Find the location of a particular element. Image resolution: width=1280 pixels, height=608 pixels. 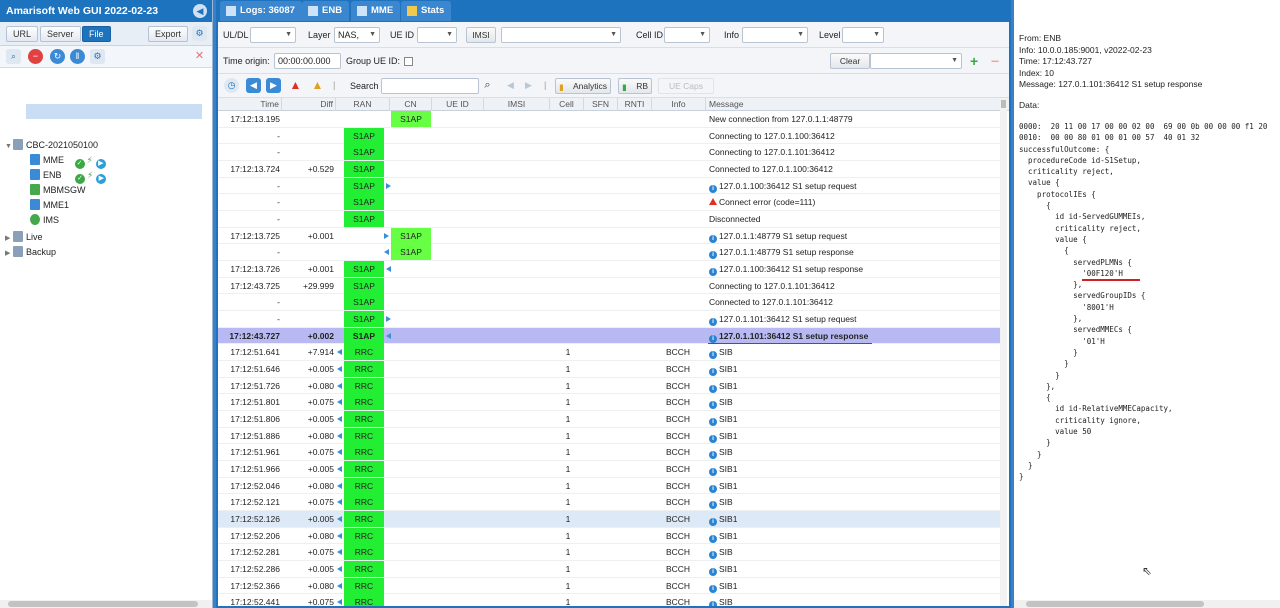

detail-horizontal-scrollbar is located at coordinates (1147, 604).